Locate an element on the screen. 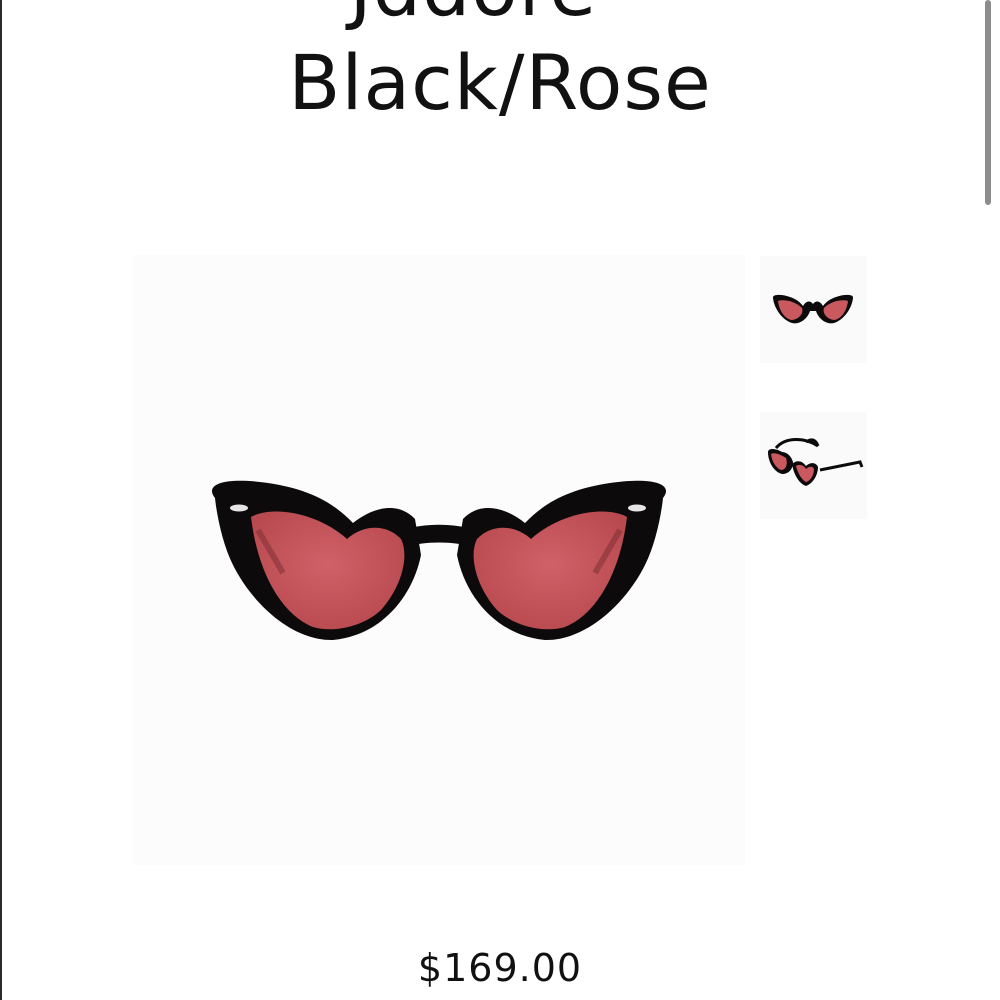  page-left-border is located at coordinates (1, 500).